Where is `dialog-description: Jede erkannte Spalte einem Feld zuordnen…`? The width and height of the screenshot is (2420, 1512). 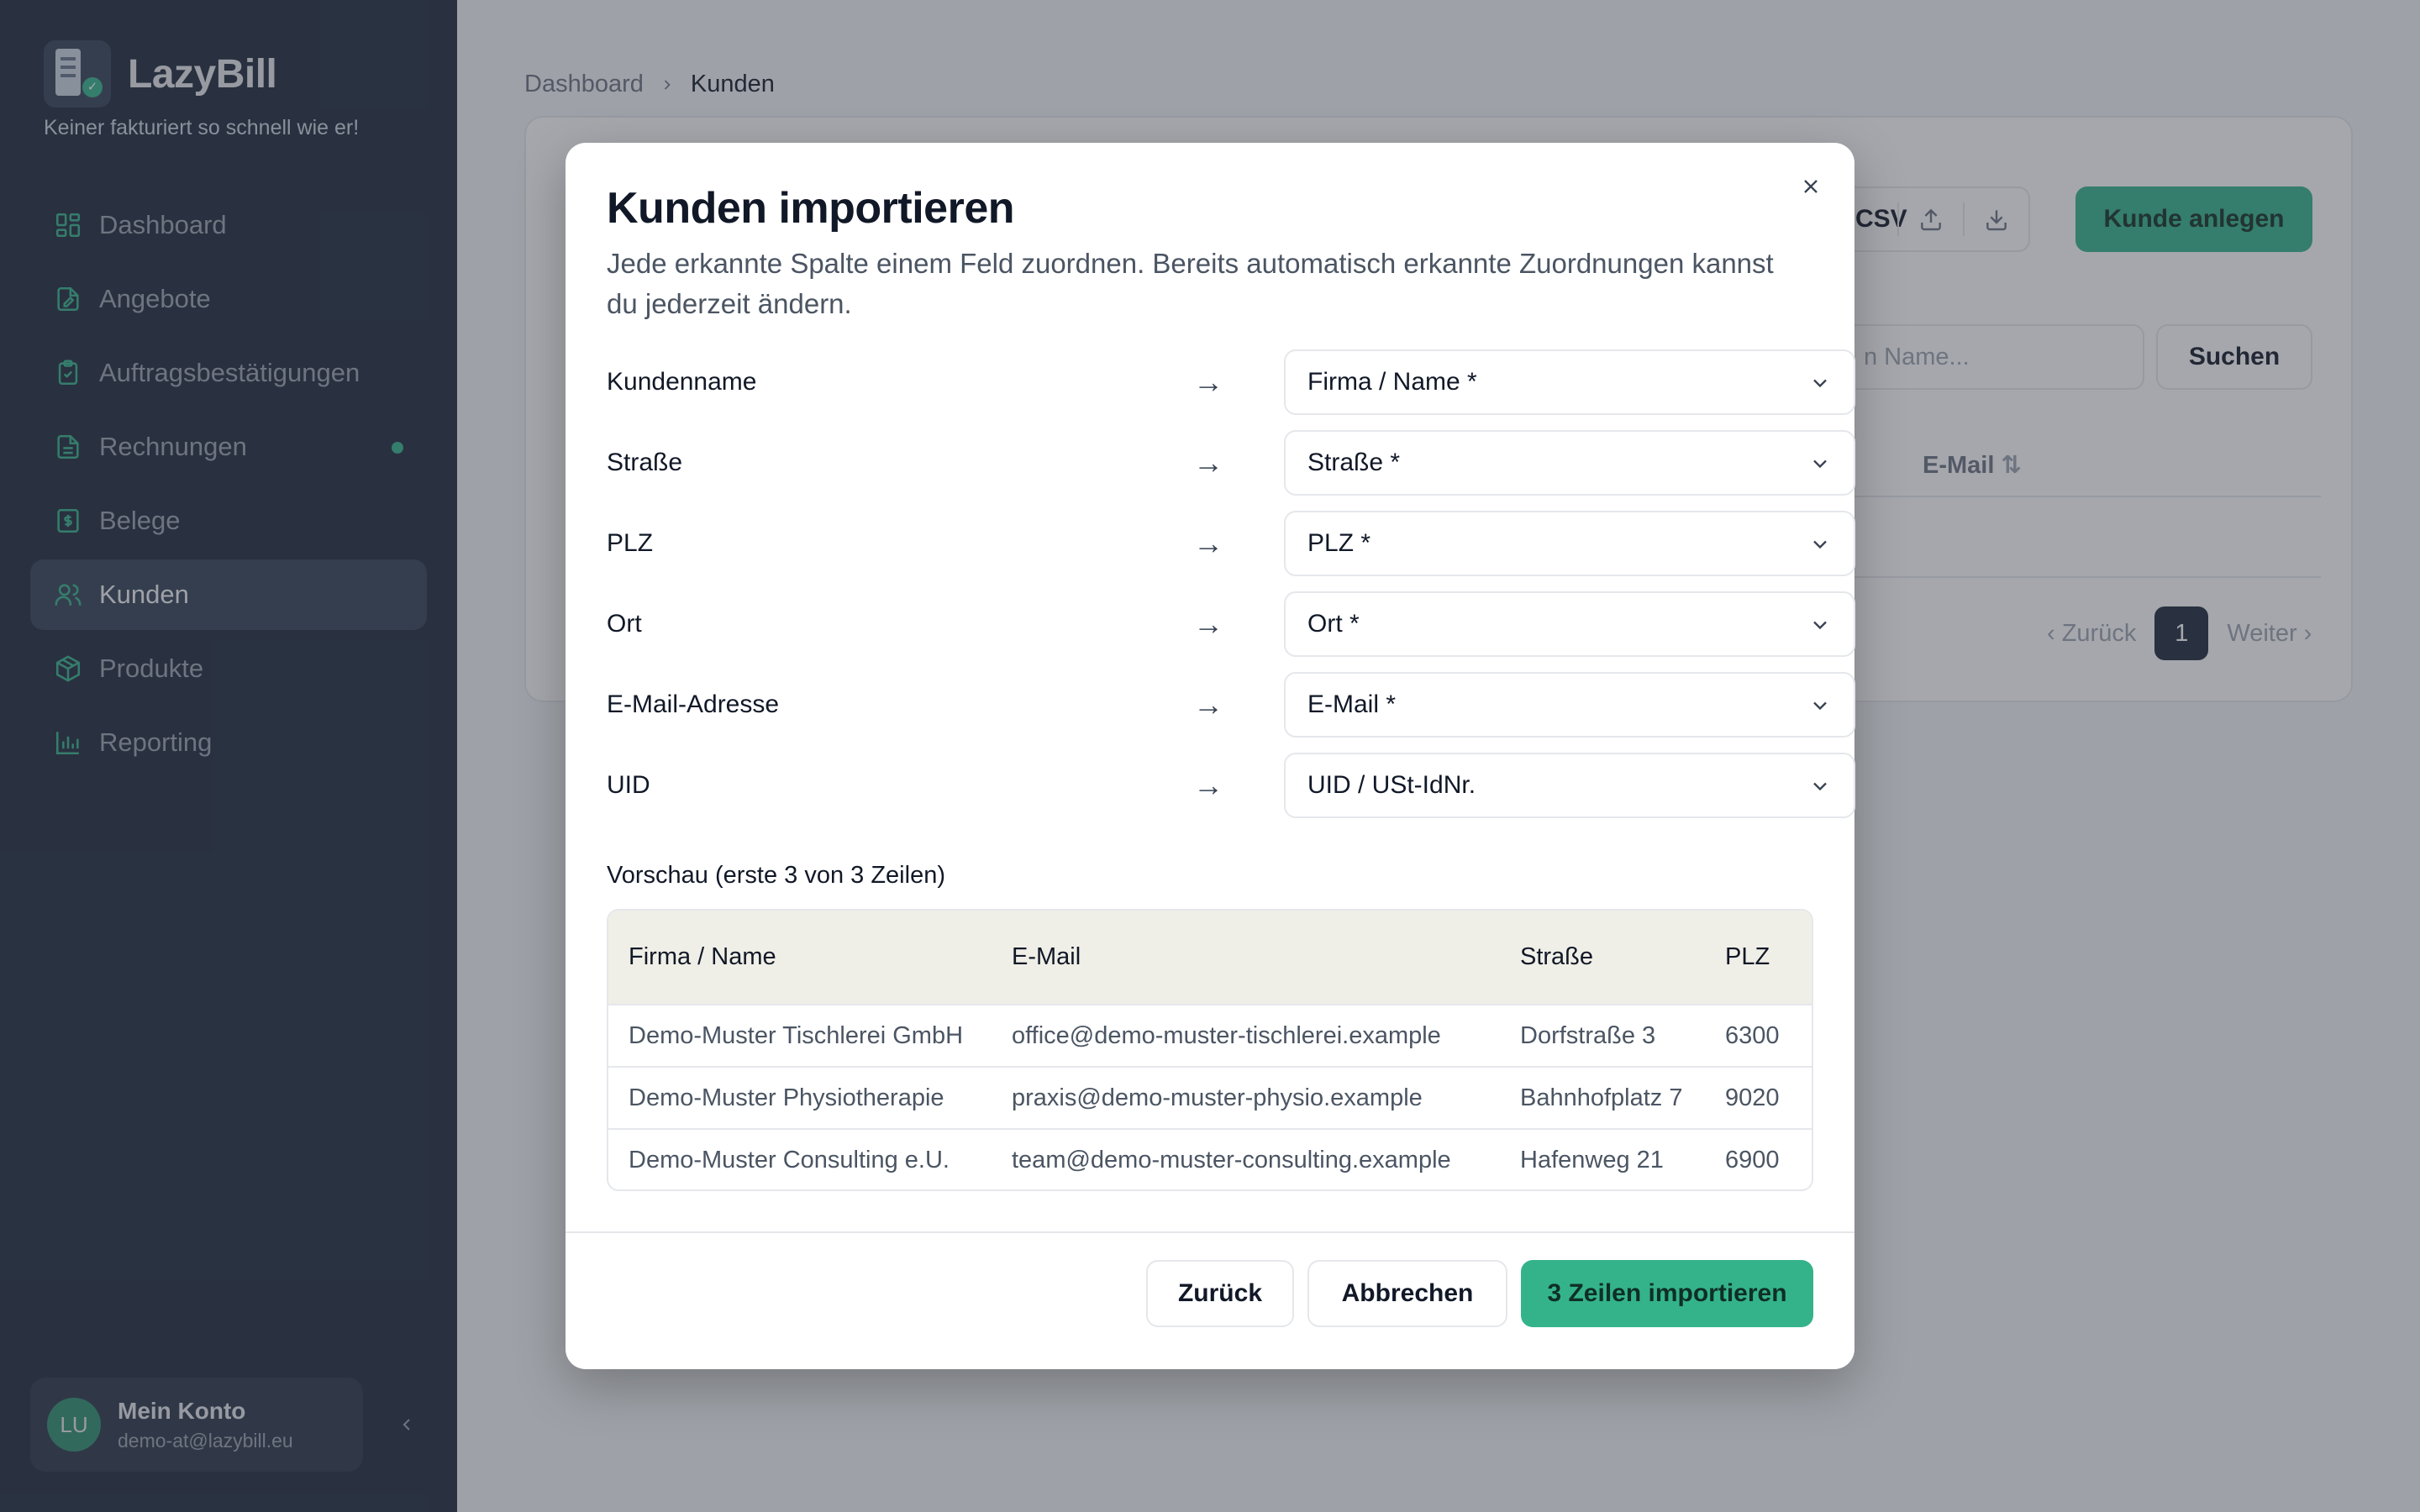 dialog-description: Jede erkannte Spalte einem Feld zuordnen… is located at coordinates (1191, 283).